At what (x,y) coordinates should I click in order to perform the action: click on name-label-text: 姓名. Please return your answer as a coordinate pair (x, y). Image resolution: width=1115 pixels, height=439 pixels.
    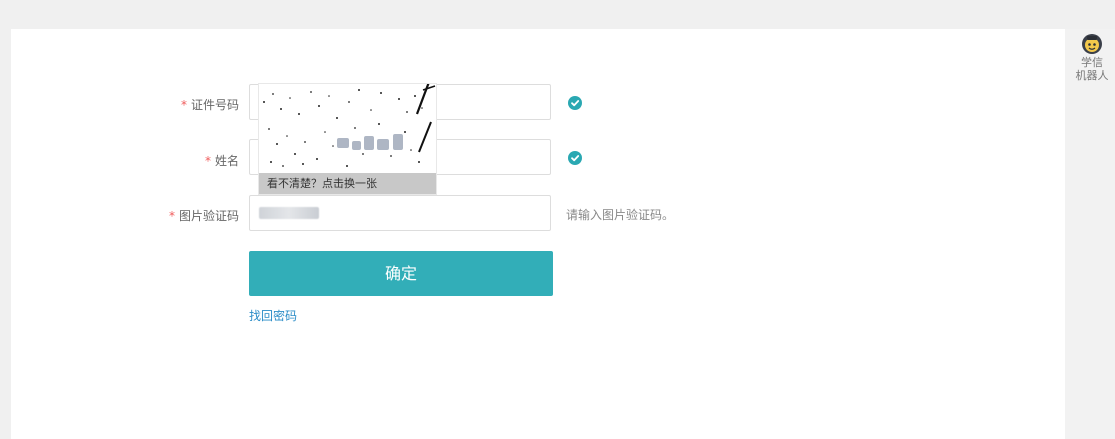
    Looking at the image, I should click on (226, 161).